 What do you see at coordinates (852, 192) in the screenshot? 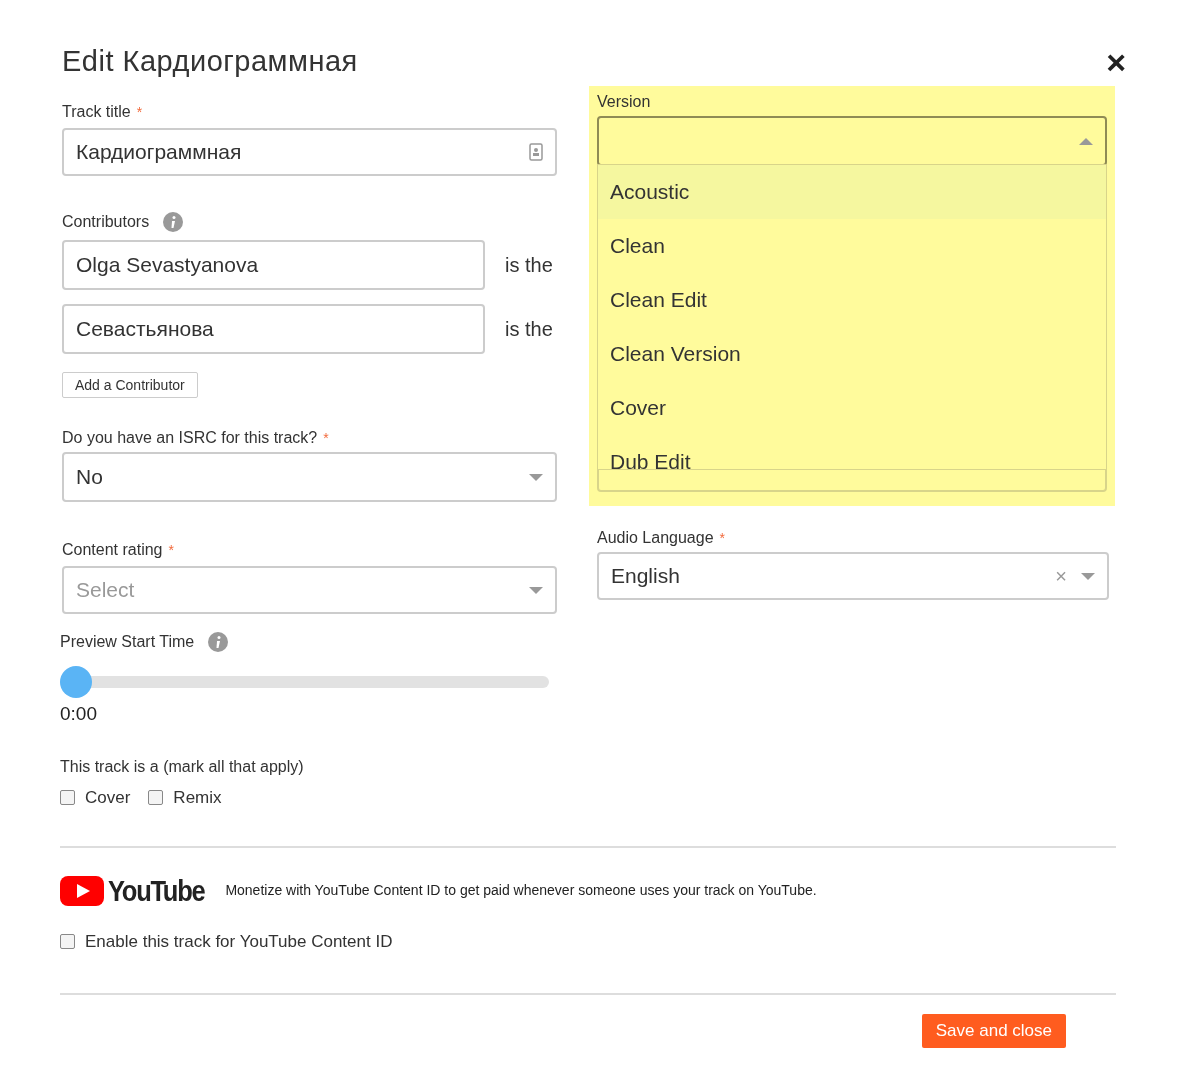
I see `dropdown-option: Acoustic` at bounding box center [852, 192].